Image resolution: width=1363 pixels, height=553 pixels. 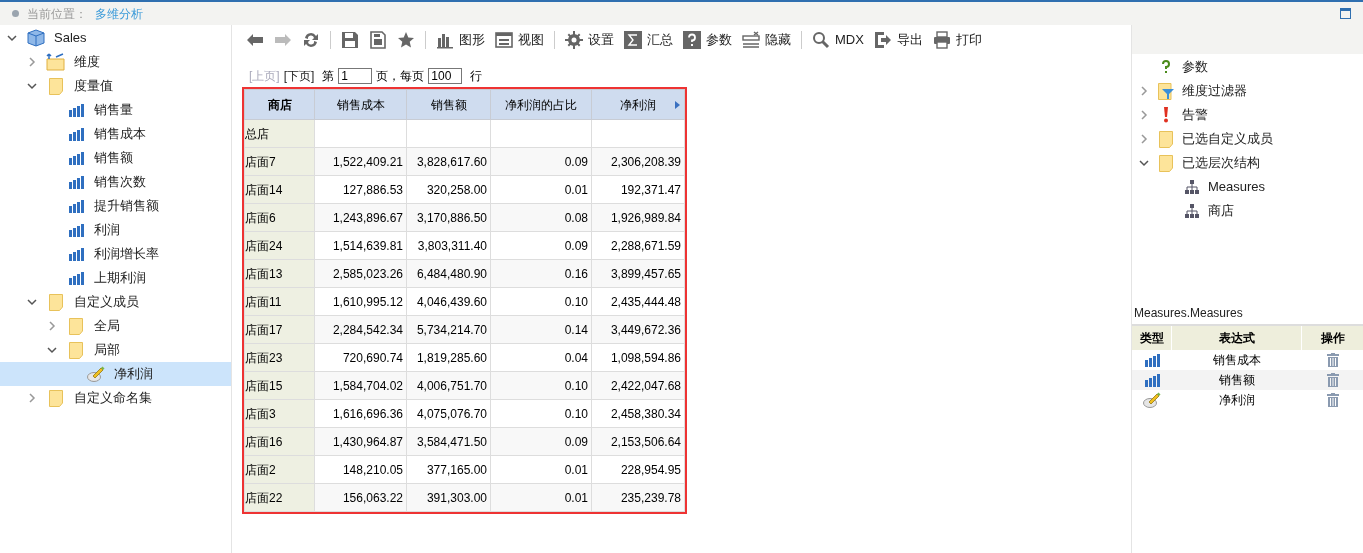 I want to click on tree-item: 提升销售额, so click(x=115, y=206).